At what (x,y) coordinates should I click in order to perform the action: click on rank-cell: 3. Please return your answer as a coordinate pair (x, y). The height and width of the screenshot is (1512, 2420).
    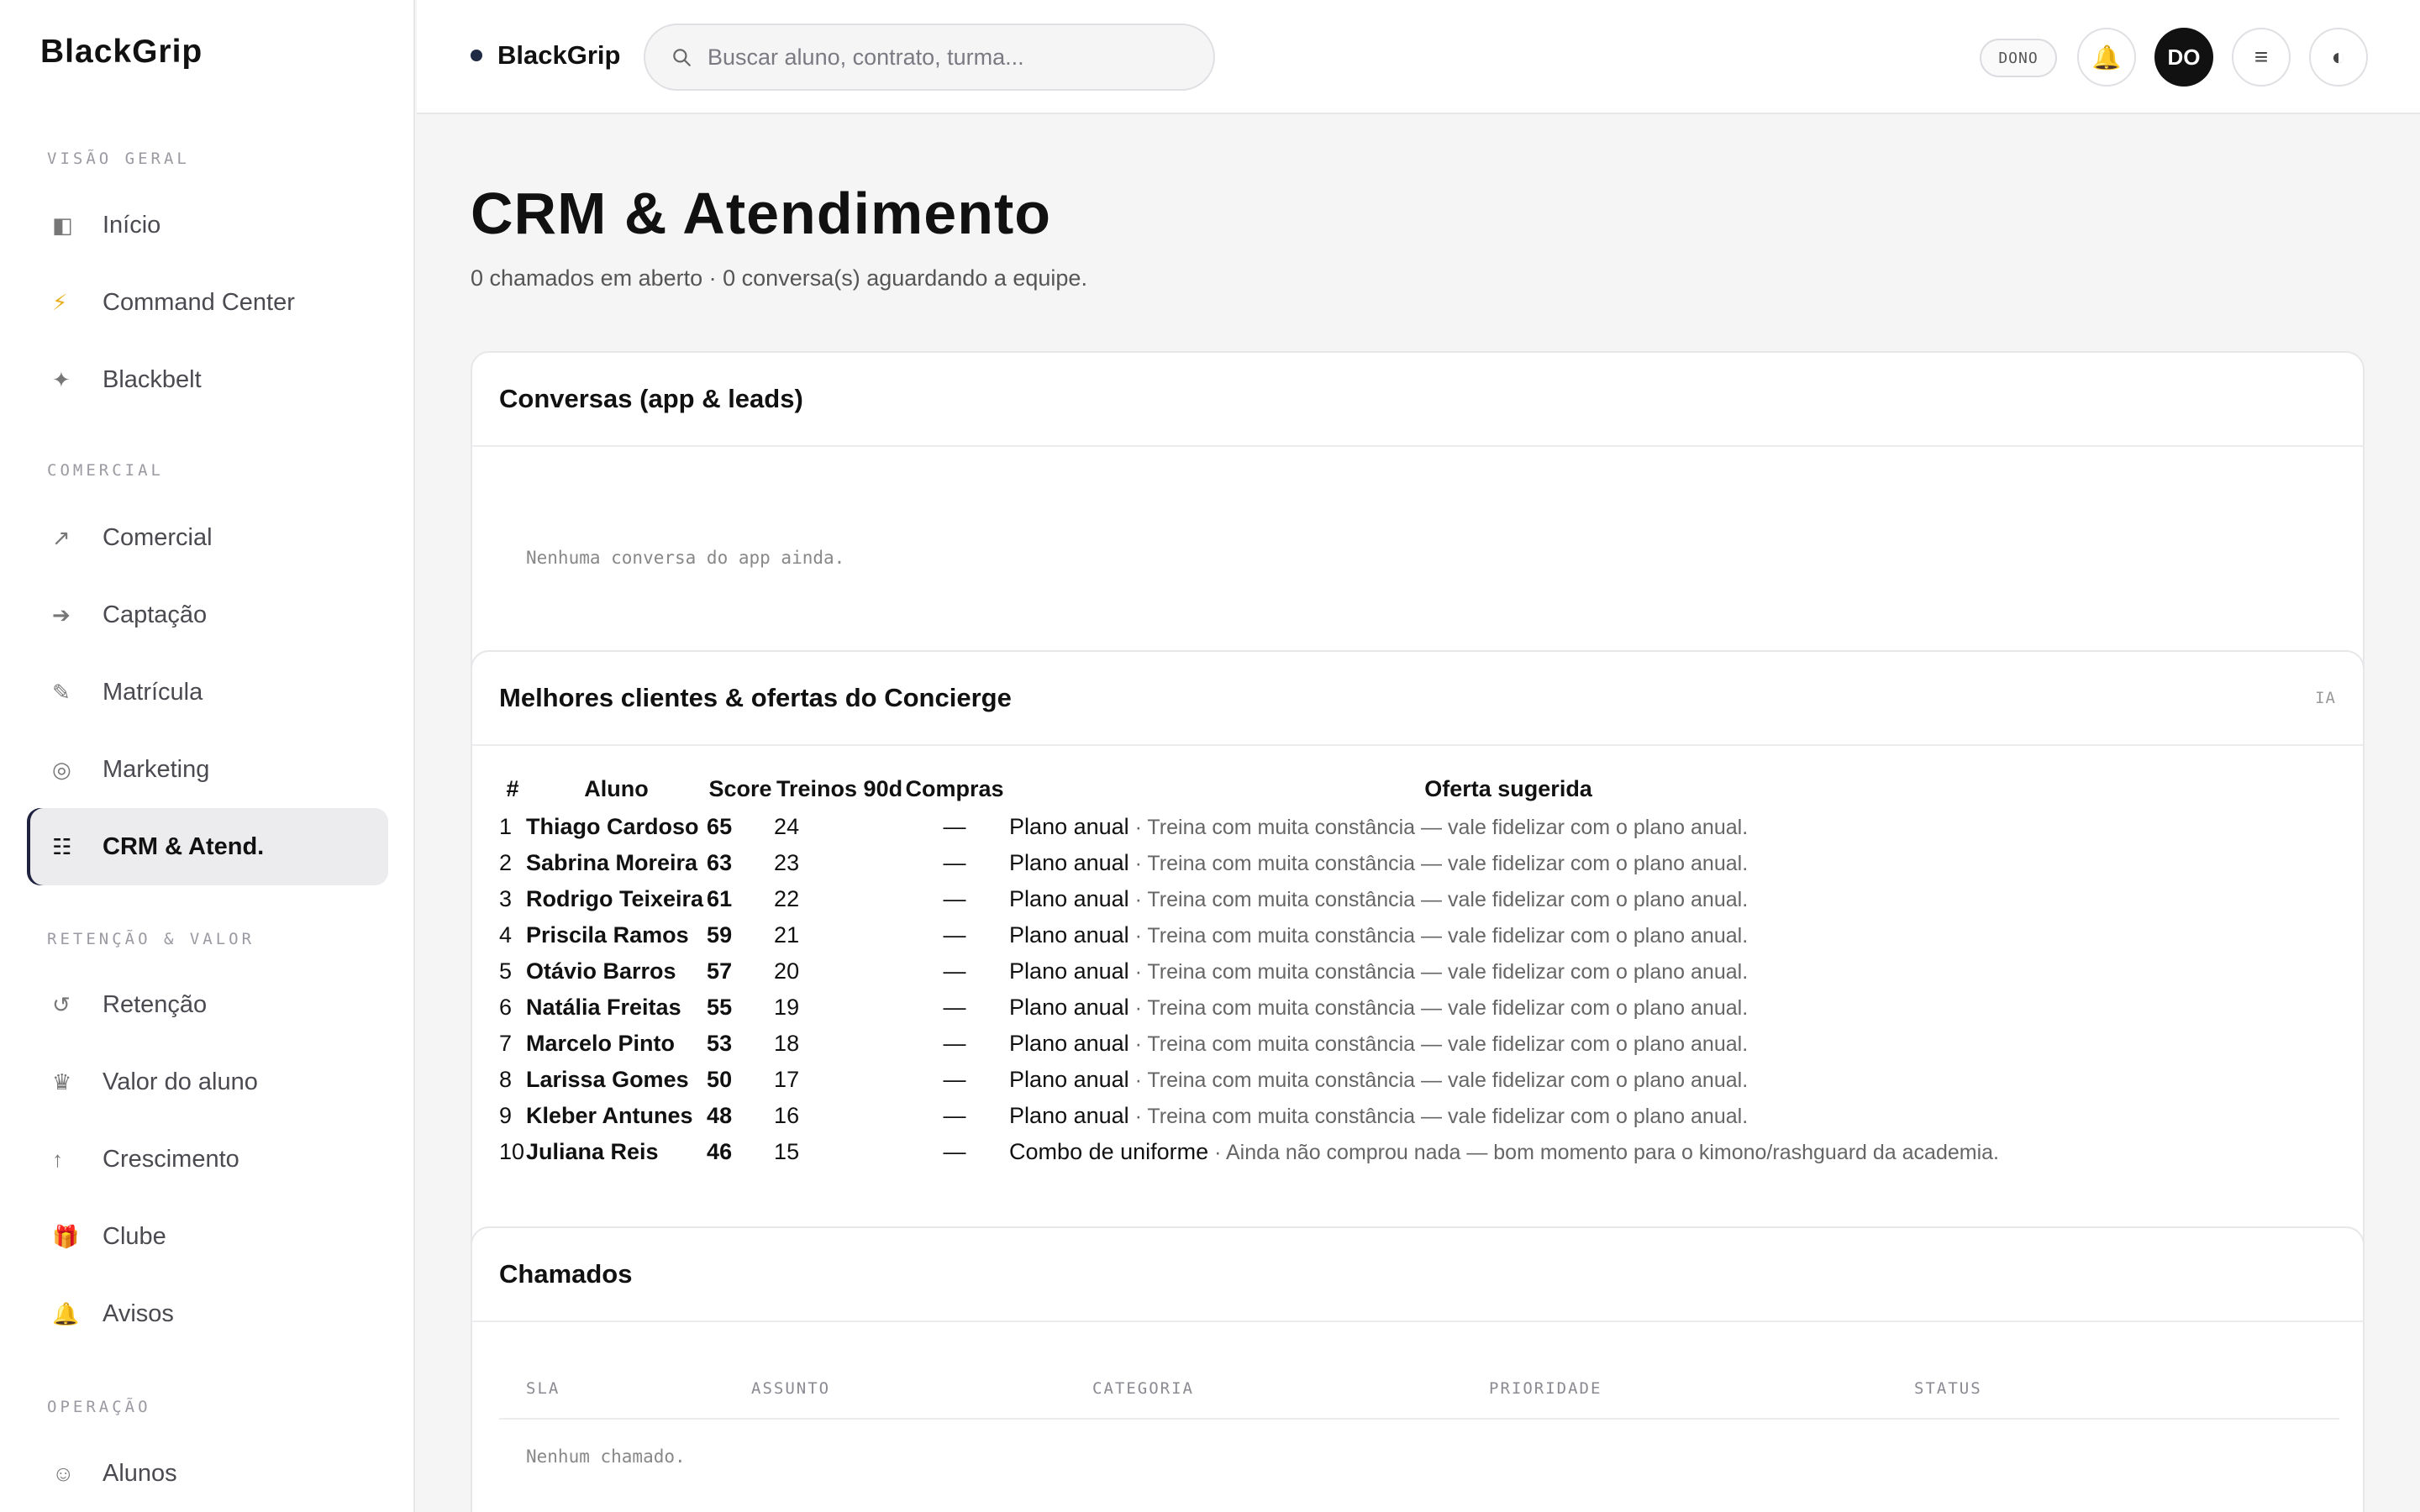
    Looking at the image, I should click on (506, 898).